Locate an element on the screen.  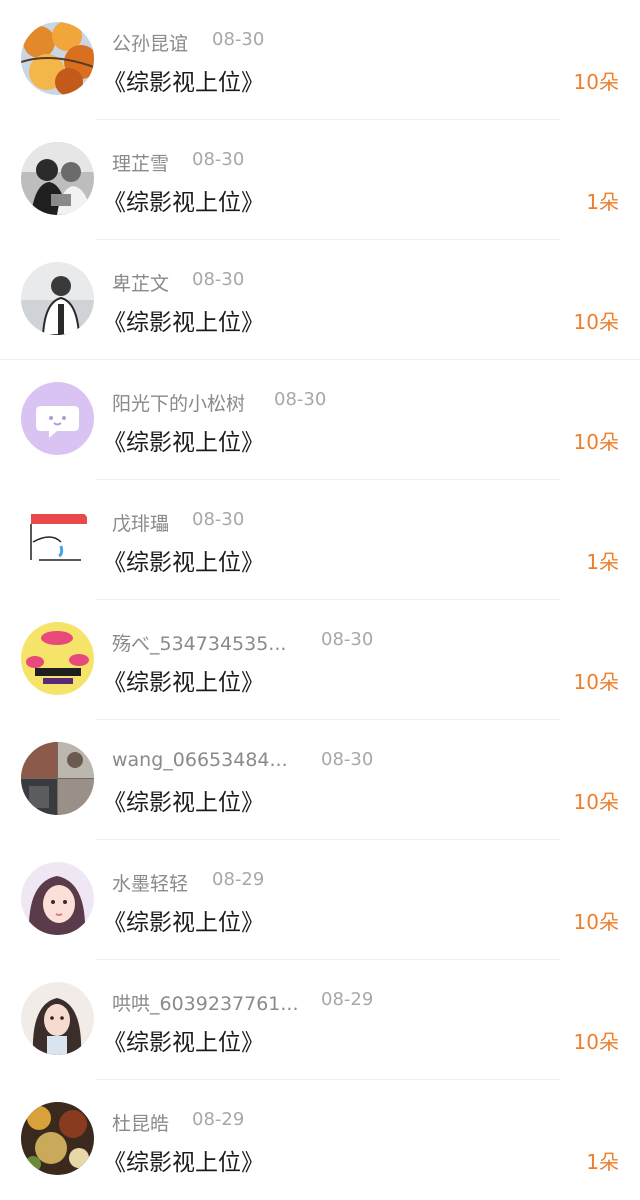
list-item: 阳光下的小松树 08-30 《综影视上位》 10朵 is located at coordinates (320, 420).